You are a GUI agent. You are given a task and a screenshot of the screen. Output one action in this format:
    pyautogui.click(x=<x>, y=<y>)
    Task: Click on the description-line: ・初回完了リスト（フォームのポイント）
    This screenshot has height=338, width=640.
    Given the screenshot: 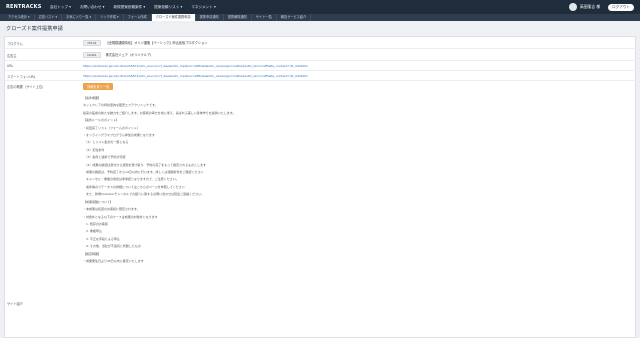 What is the action you would take?
    pyautogui.click(x=111, y=127)
    